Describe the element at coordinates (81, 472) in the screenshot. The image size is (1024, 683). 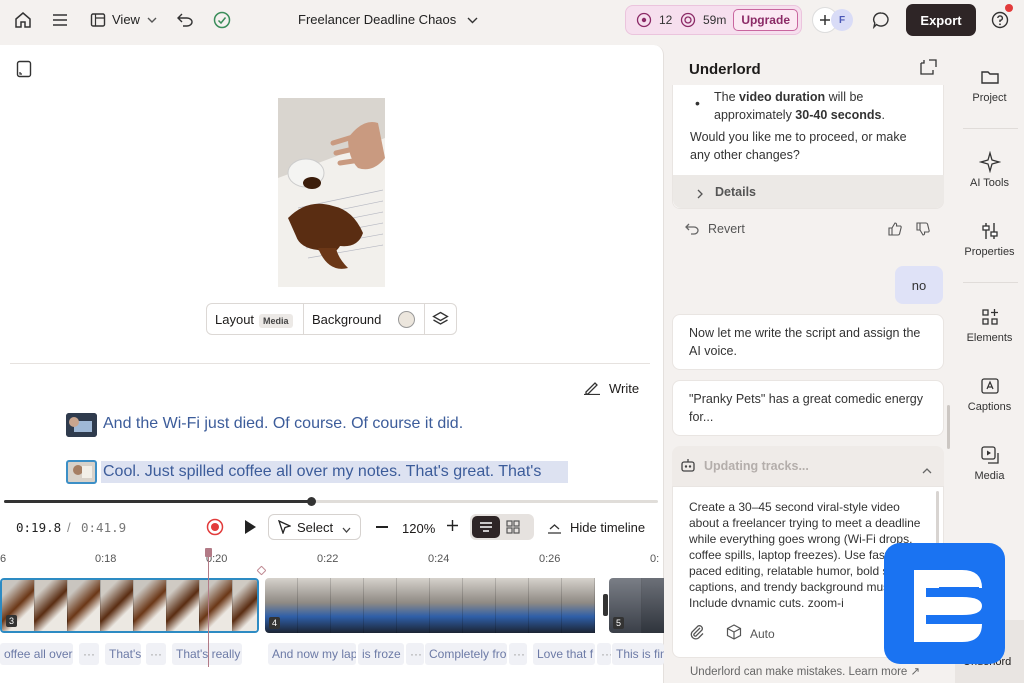
I see `script-thumb-active` at that location.